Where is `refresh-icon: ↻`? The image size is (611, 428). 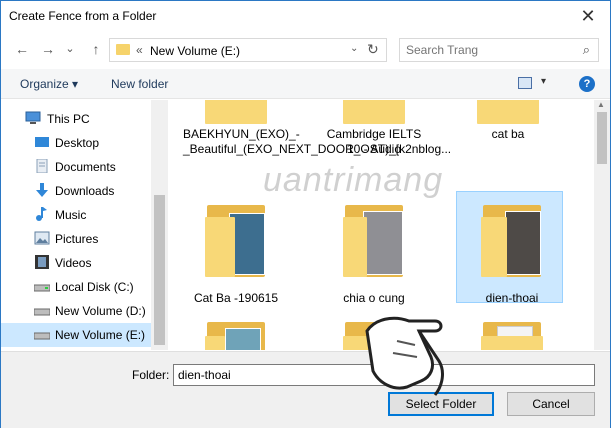
refresh-icon: ↻ is located at coordinates (373, 49).